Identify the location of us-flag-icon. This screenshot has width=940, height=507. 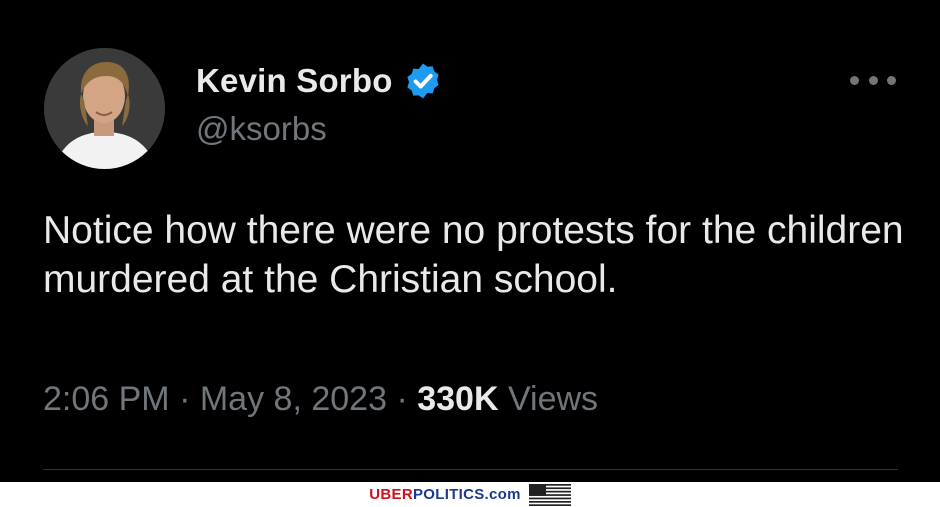
(549, 494).